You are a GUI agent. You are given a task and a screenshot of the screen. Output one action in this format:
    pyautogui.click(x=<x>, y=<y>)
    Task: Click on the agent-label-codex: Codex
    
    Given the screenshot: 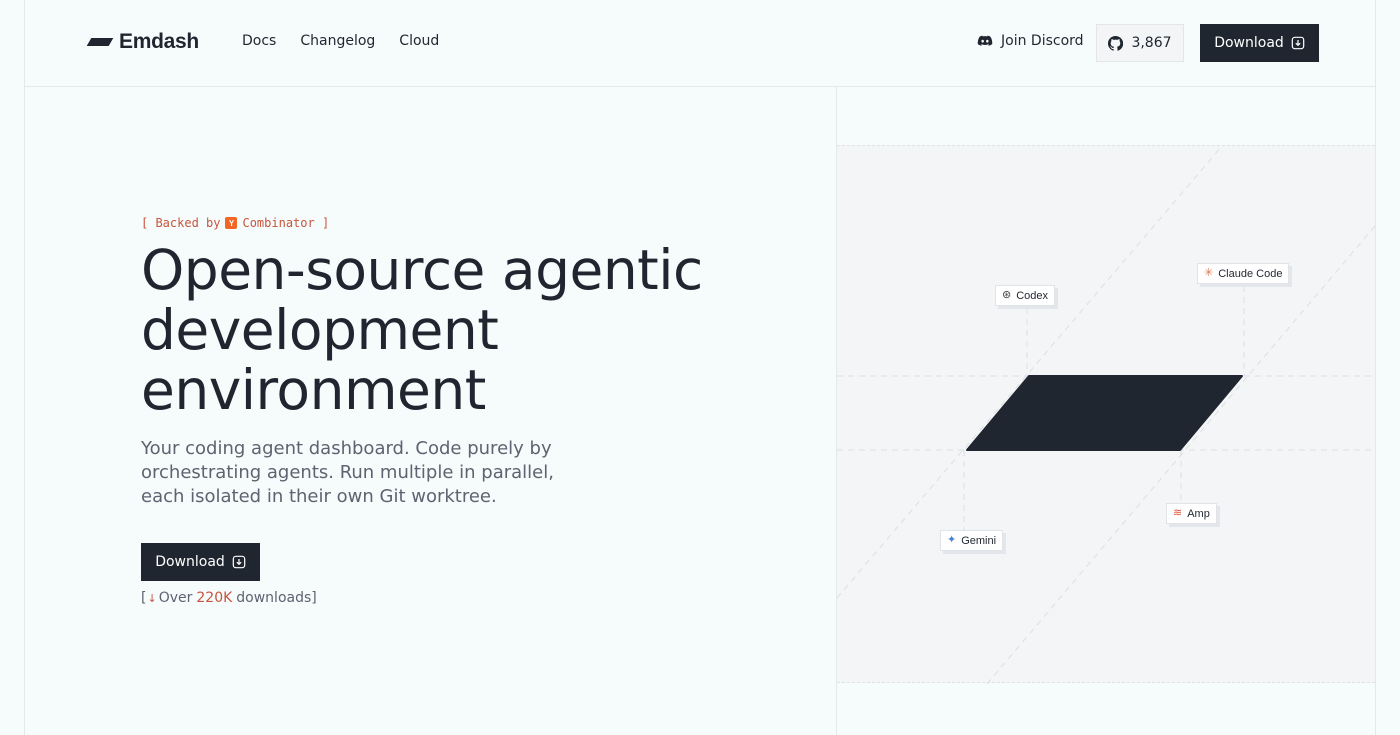 What is the action you would take?
    pyautogui.click(x=1032, y=295)
    